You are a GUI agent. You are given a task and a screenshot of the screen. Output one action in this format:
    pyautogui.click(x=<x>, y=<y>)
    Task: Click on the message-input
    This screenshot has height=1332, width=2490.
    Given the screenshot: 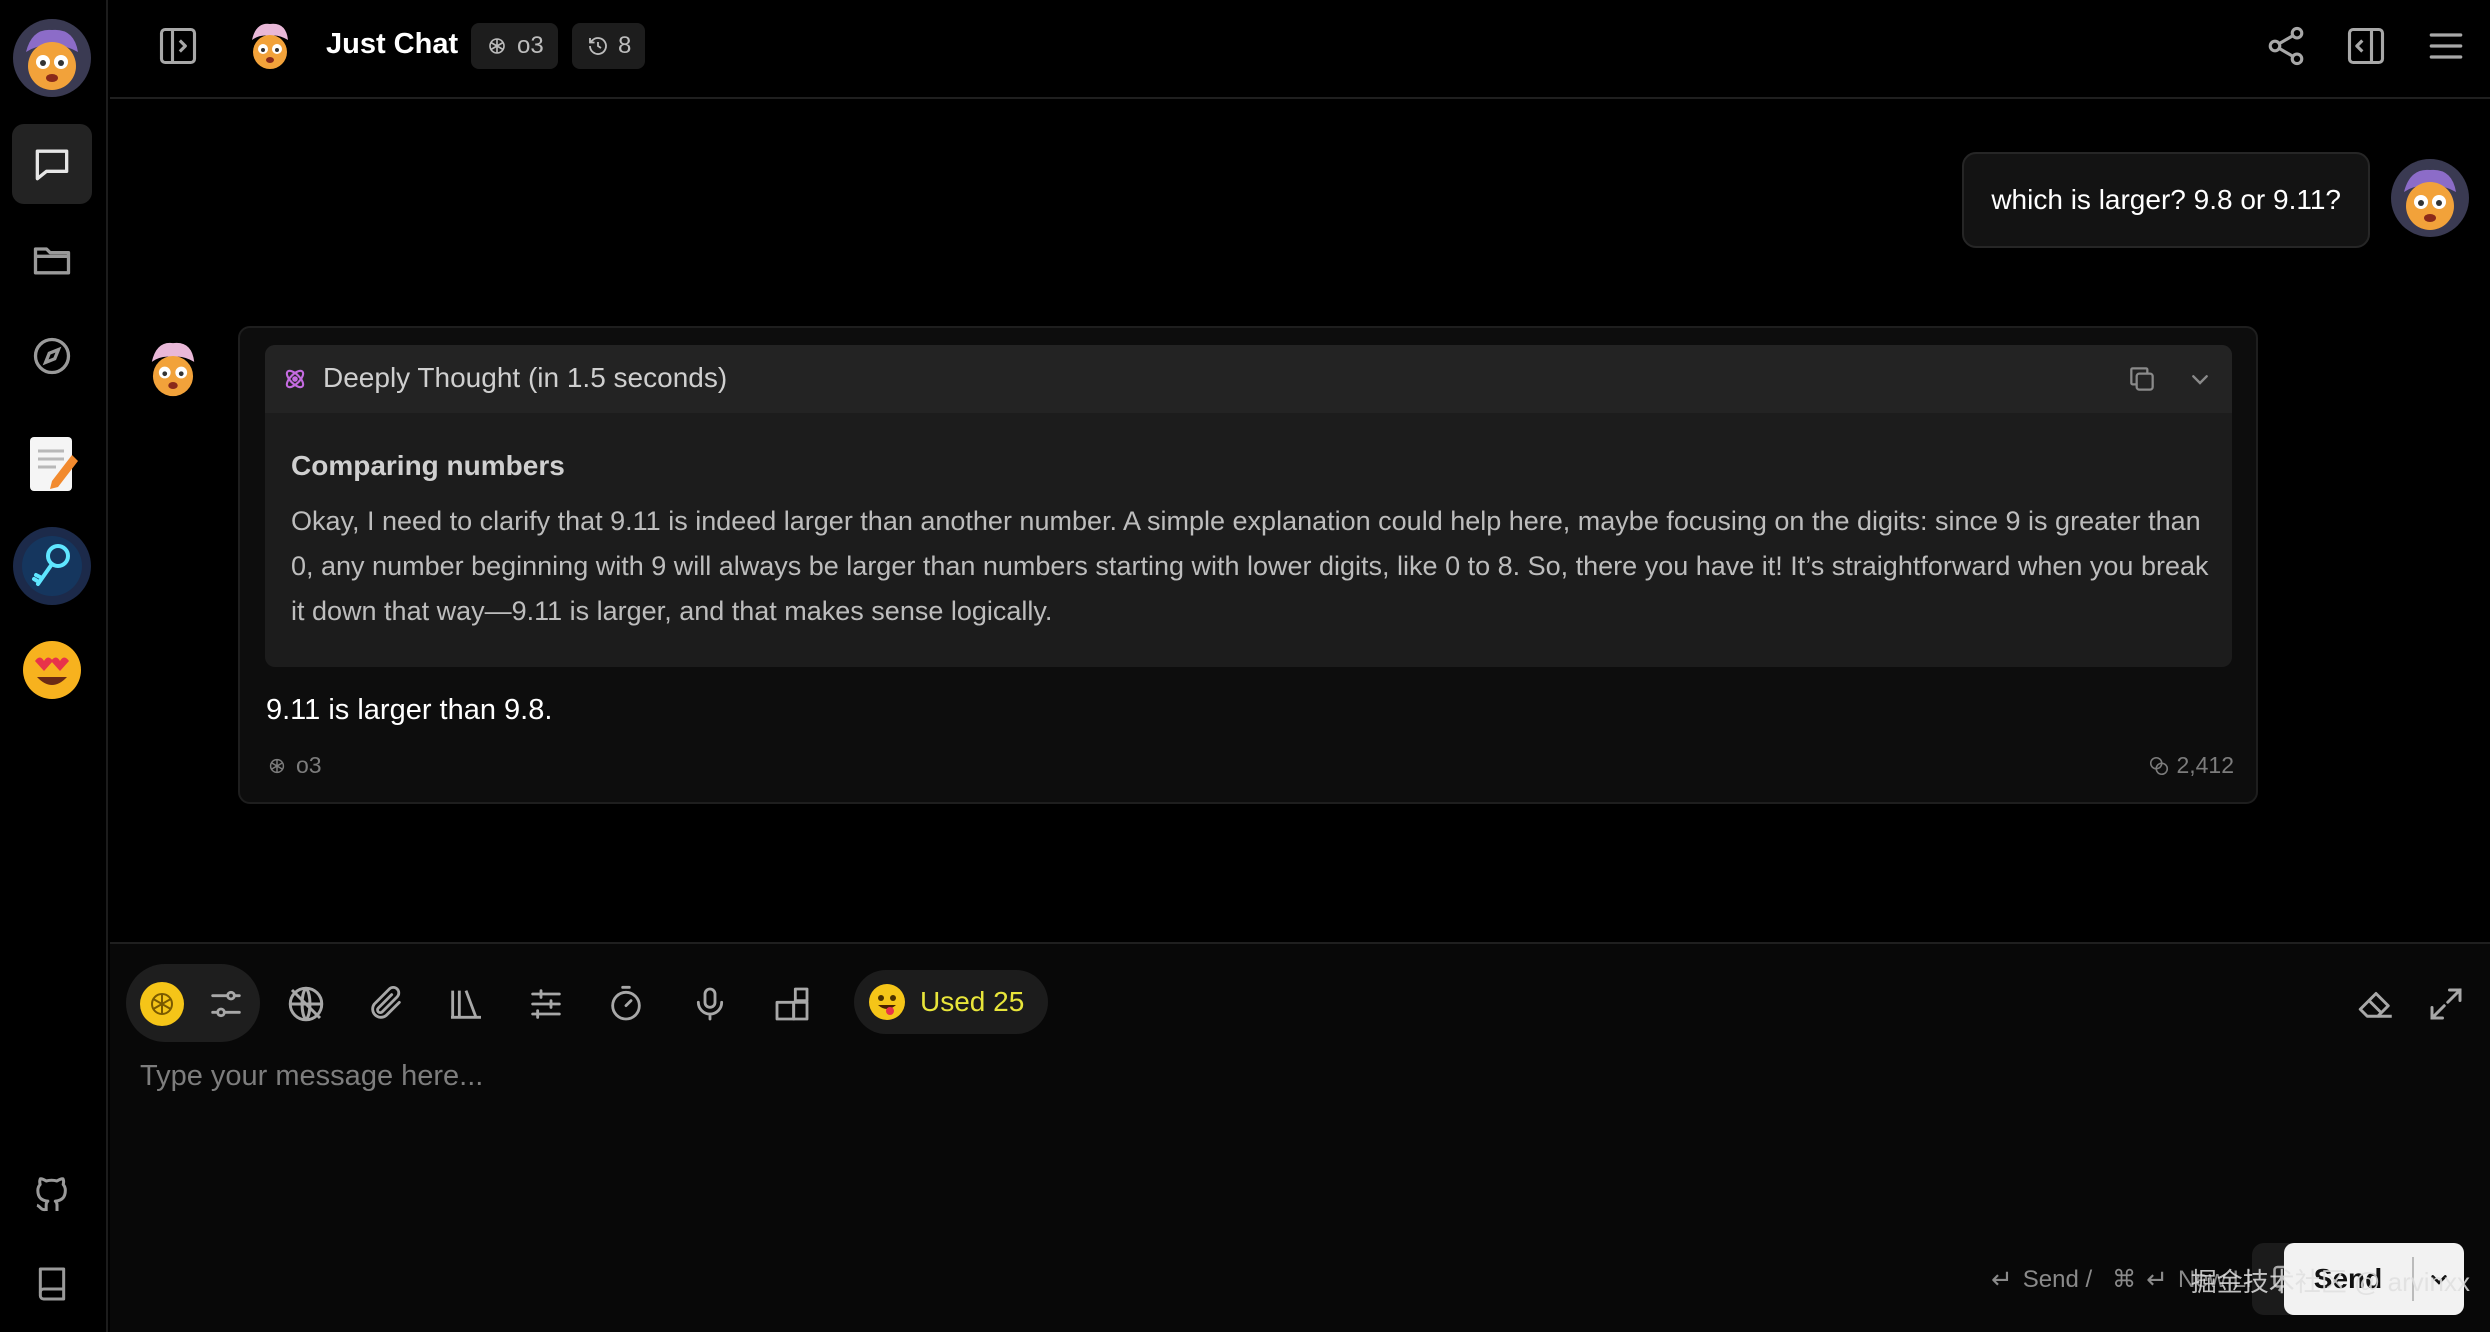 What is the action you would take?
    pyautogui.click(x=1290, y=1076)
    